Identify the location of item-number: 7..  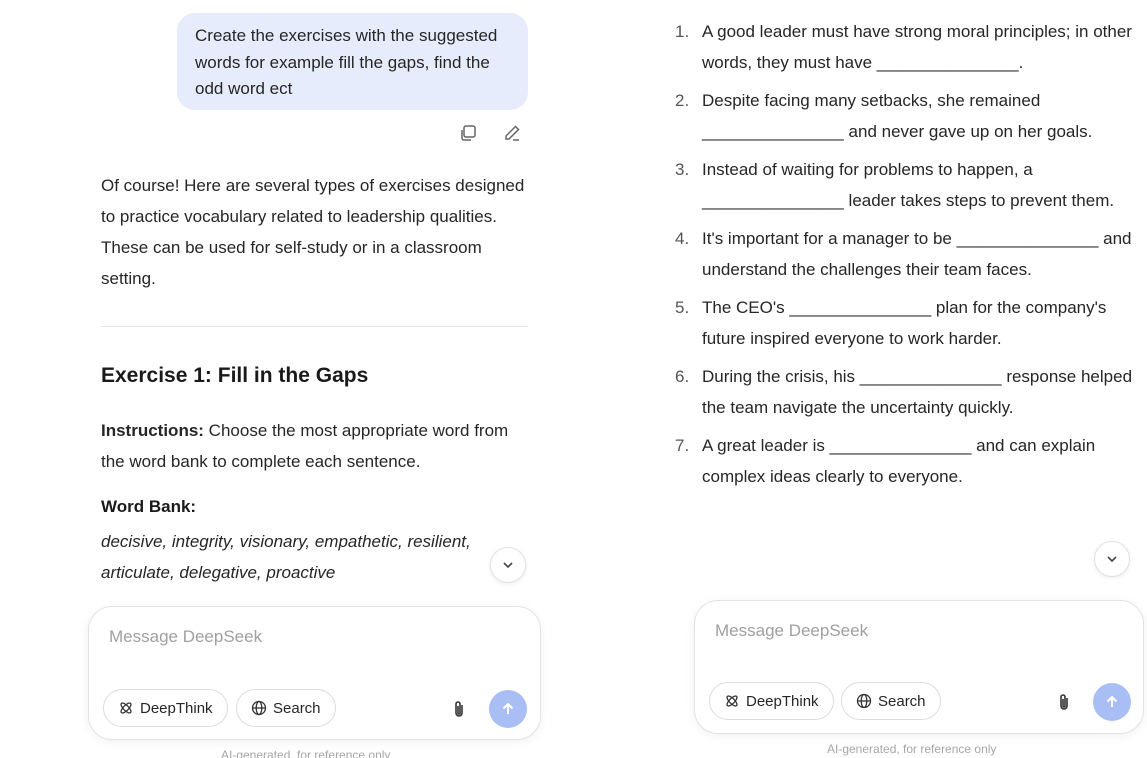
(682, 445).